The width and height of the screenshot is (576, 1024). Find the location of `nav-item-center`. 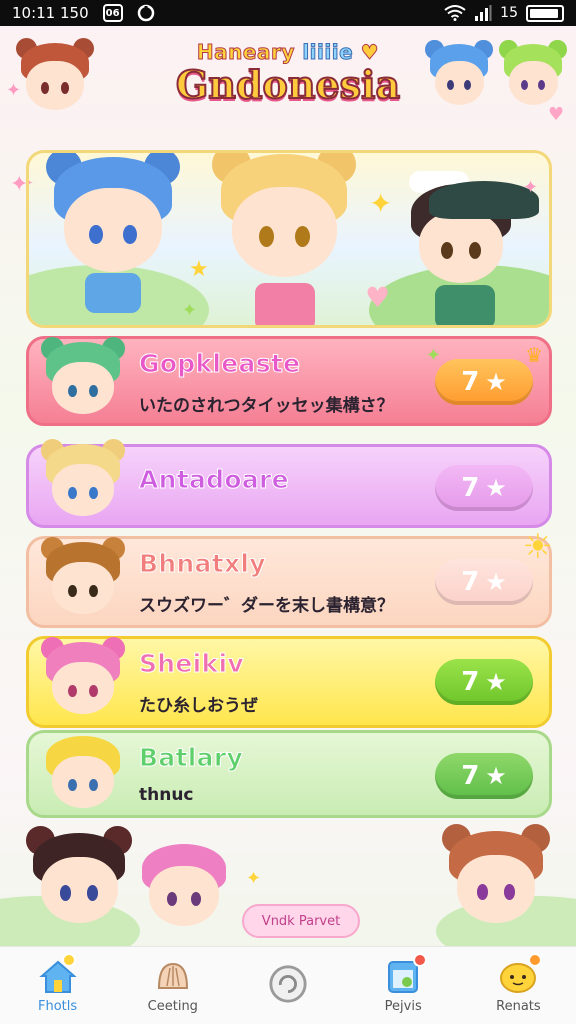

nav-item-center is located at coordinates (287, 985).